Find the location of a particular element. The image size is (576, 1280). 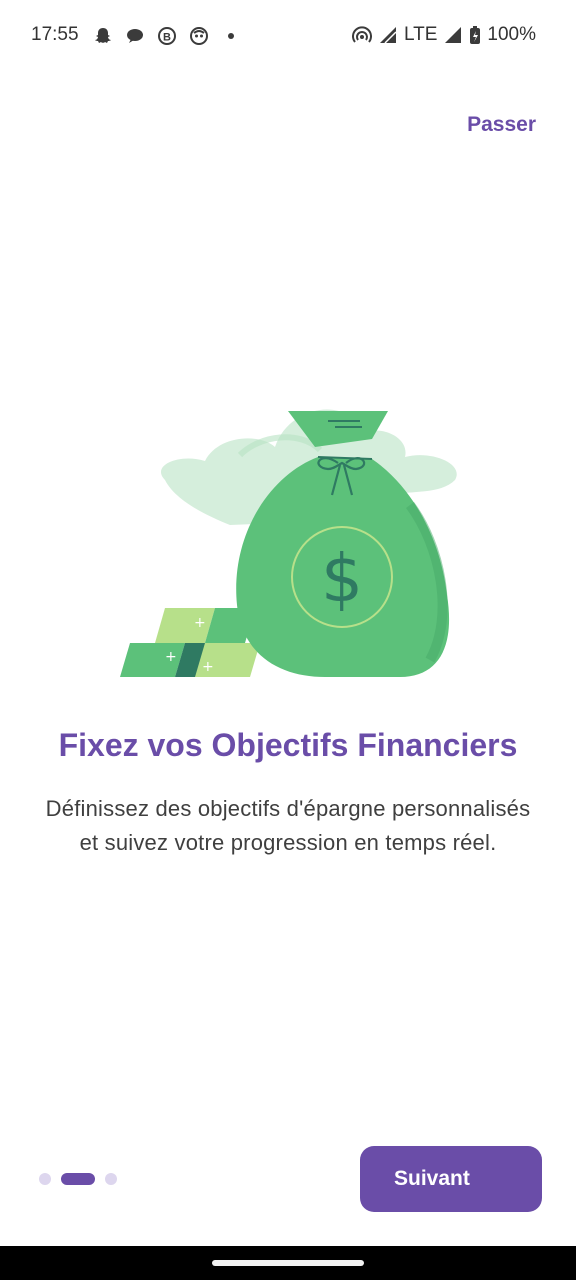

onboarding-title: Fixez vos Objectifs Financiers is located at coordinates (288, 745).